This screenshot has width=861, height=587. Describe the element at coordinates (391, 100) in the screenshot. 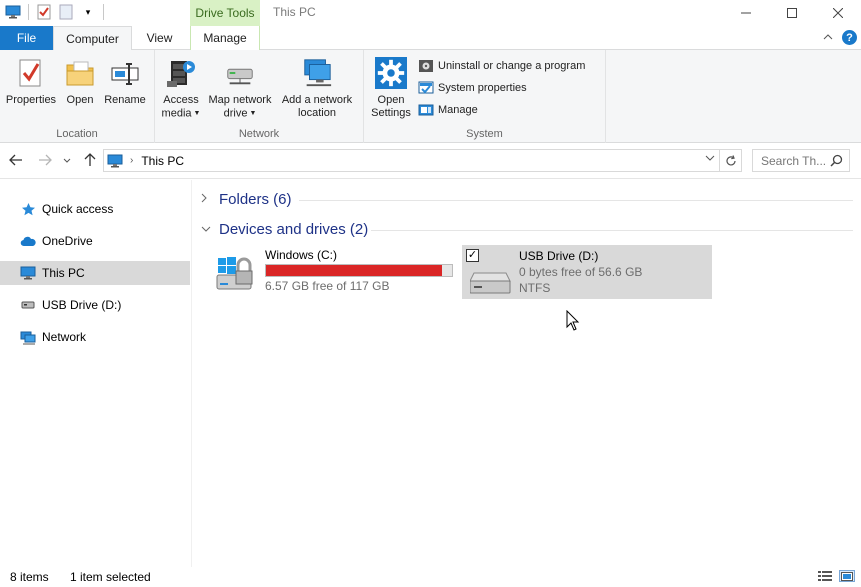

I see `open-settings-label-line1: Open` at that location.